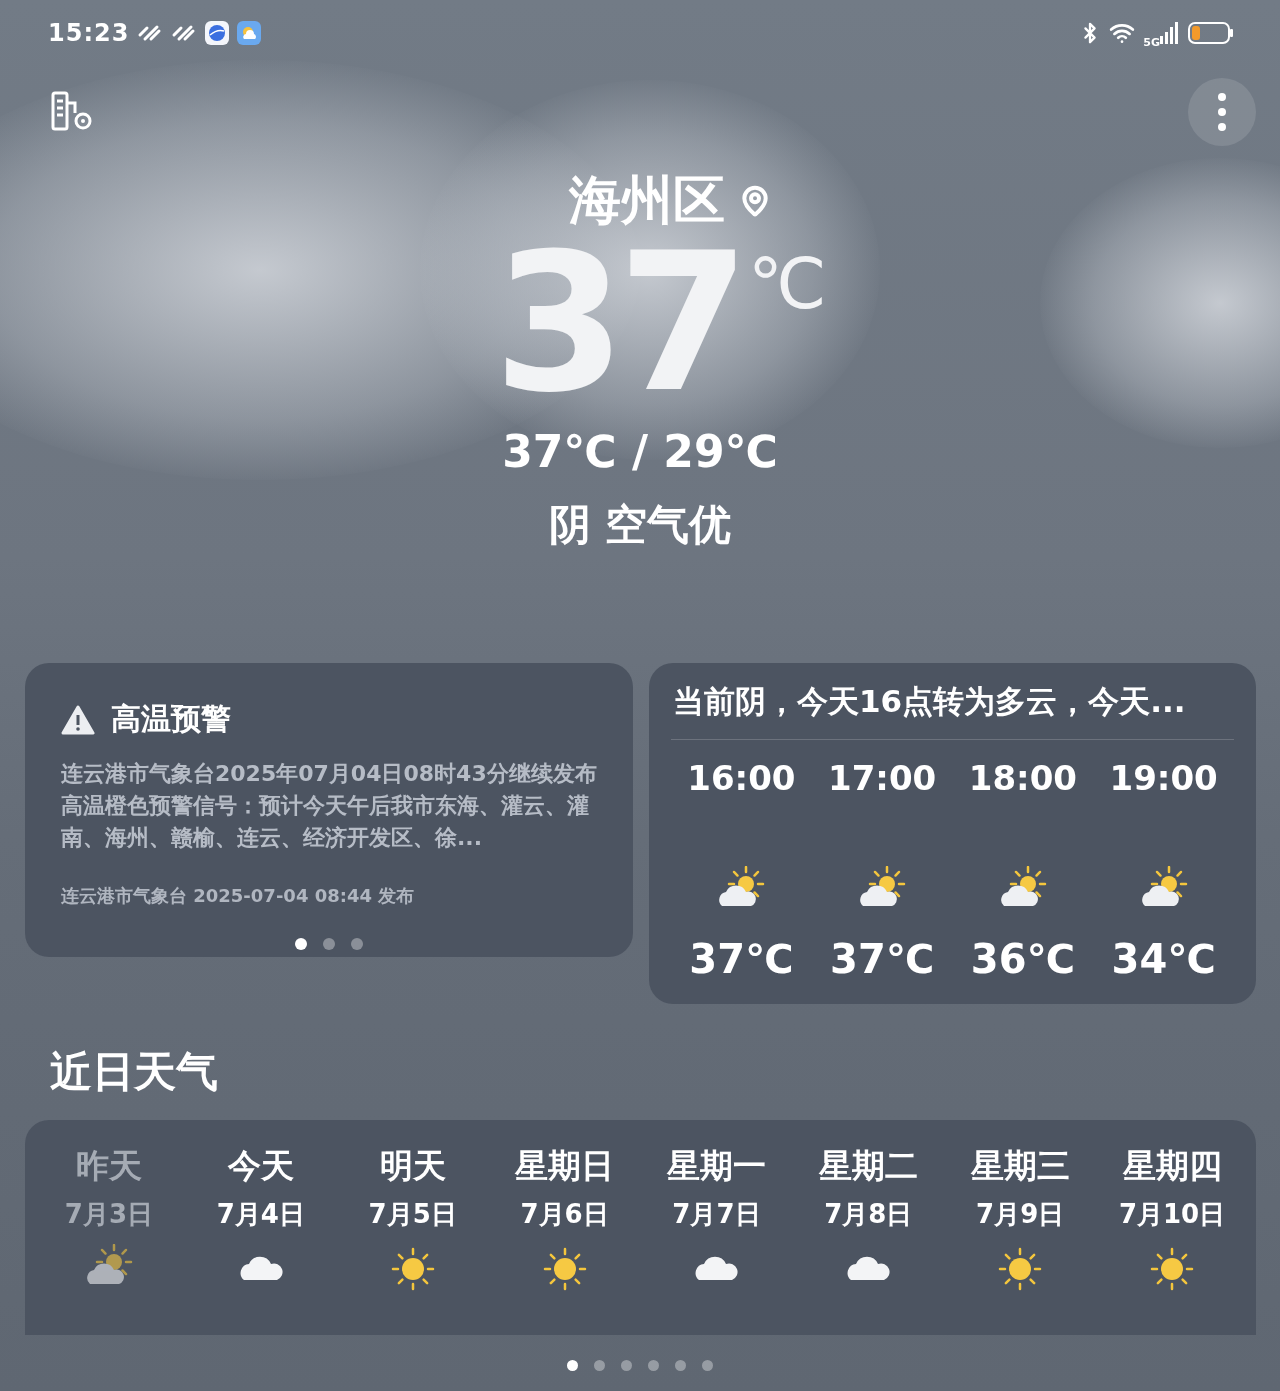 The height and width of the screenshot is (1391, 1280). What do you see at coordinates (1163, 959) in the screenshot?
I see `hour-temperature: 34℃` at bounding box center [1163, 959].